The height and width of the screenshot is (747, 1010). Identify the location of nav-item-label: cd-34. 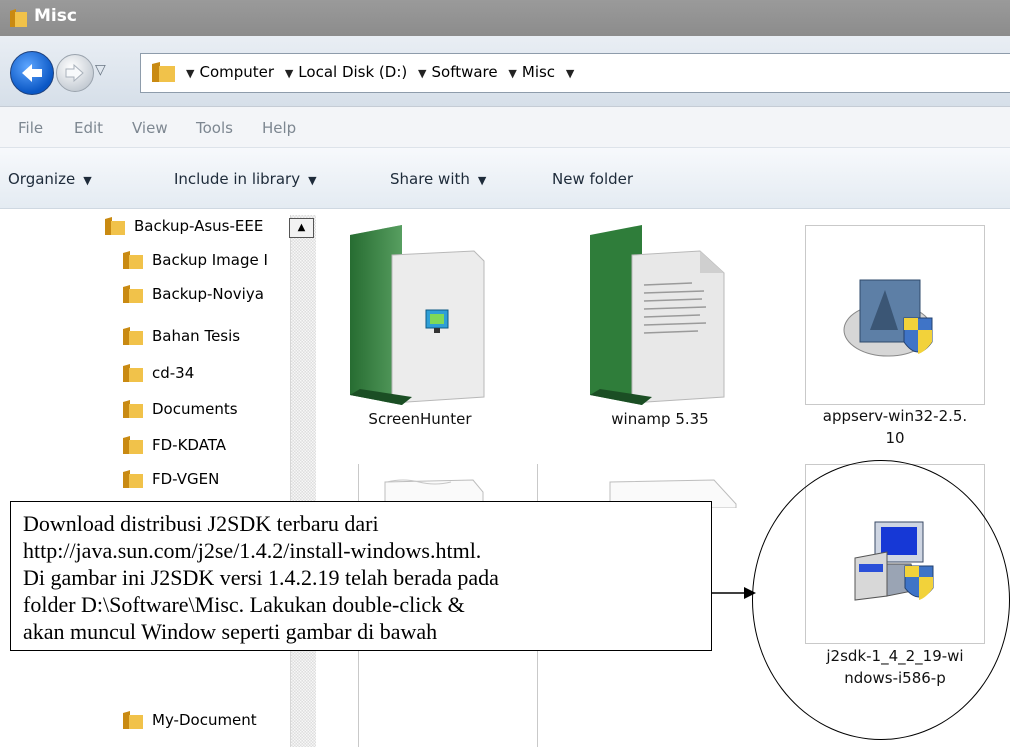
(173, 373).